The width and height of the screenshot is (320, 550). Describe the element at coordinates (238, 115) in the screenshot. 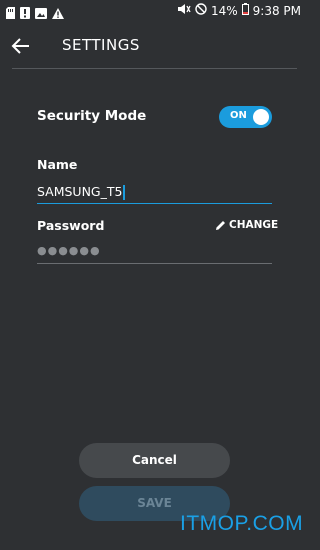

I see `toggle-state-label: ON` at that location.